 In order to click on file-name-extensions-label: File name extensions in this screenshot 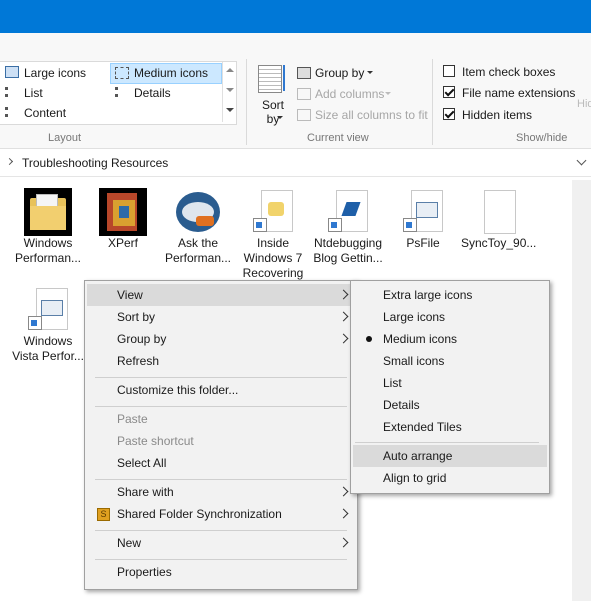, I will do `click(518, 93)`.